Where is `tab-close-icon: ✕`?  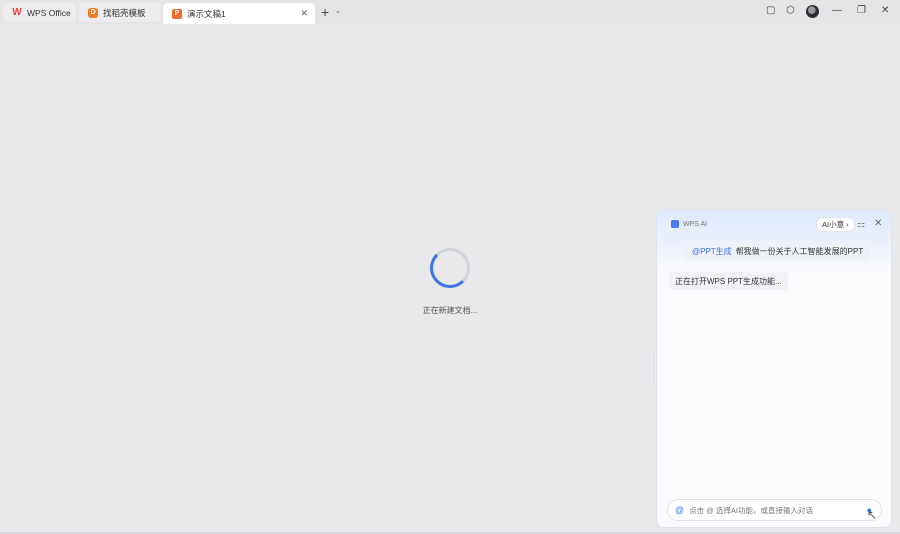
tab-close-icon: ✕ is located at coordinates (304, 13).